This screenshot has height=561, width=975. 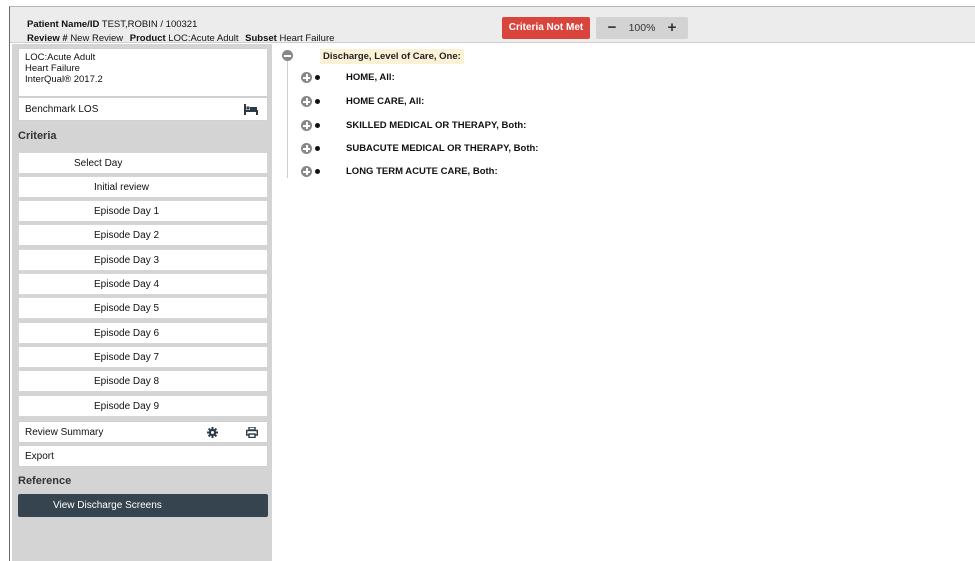 I want to click on zoom-level: 100%, so click(x=642, y=28).